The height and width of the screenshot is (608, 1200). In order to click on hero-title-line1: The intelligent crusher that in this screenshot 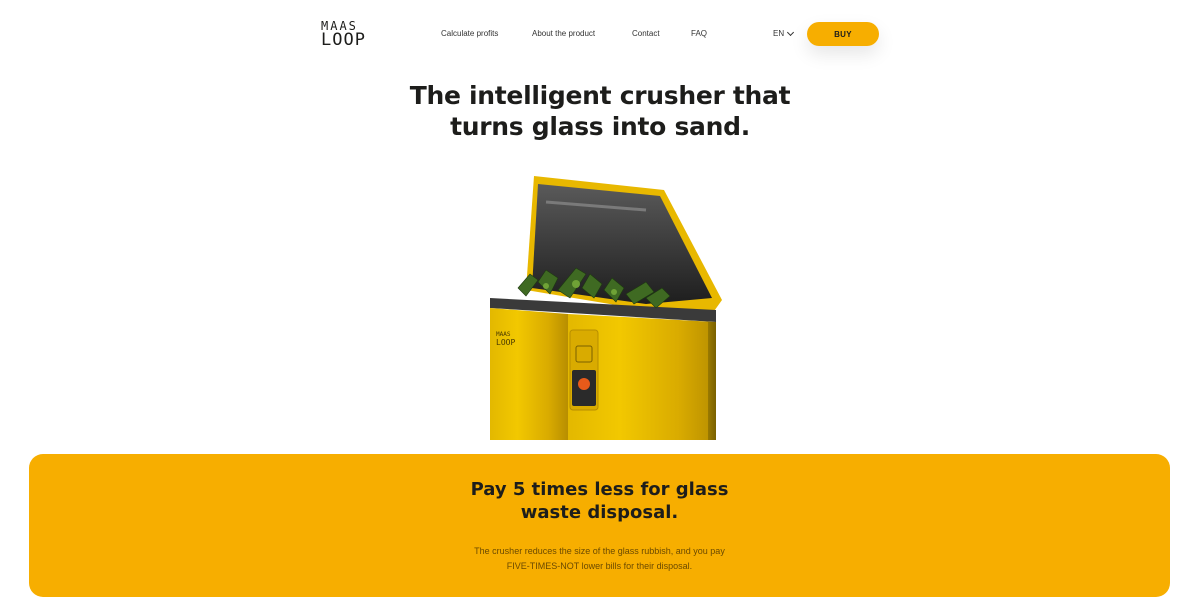, I will do `click(600, 95)`.